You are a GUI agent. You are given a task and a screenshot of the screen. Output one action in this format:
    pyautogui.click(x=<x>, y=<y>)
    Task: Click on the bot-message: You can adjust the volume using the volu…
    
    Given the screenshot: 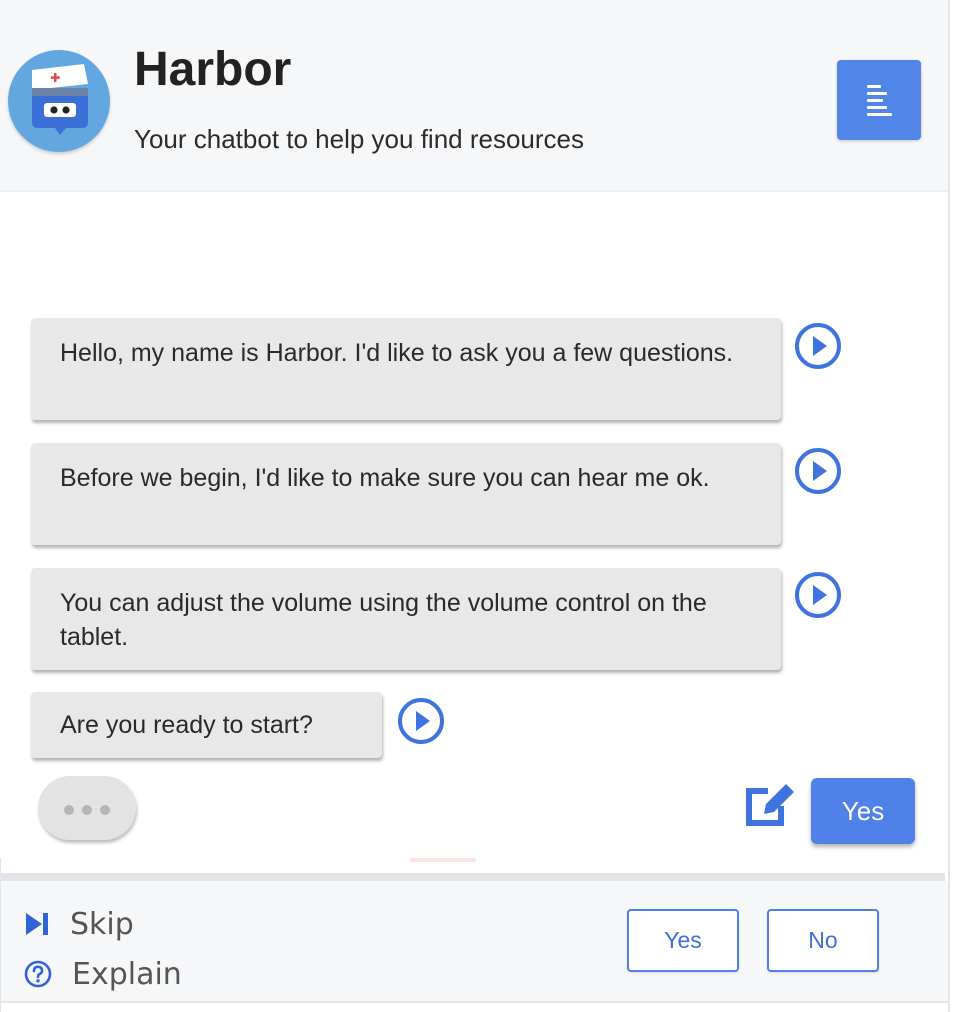 What is the action you would take?
    pyautogui.click(x=406, y=619)
    